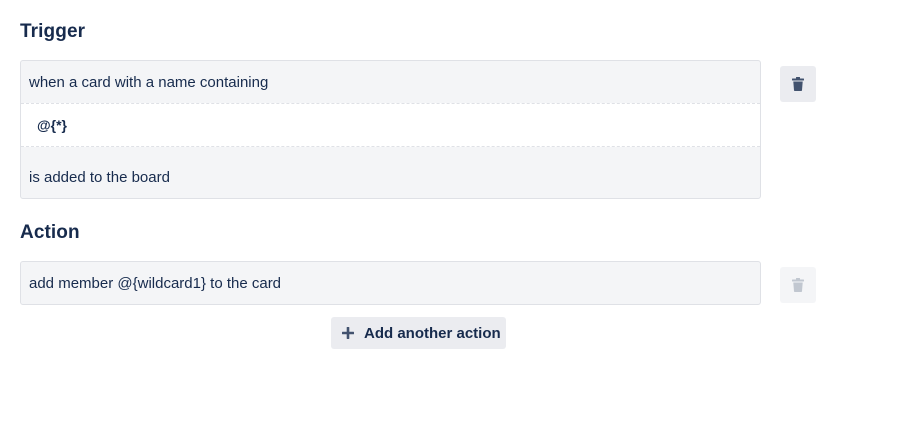 Image resolution: width=921 pixels, height=428 pixels. What do you see at coordinates (149, 82) in the screenshot?
I see `trigger-text-line1: when a card with a name containing` at bounding box center [149, 82].